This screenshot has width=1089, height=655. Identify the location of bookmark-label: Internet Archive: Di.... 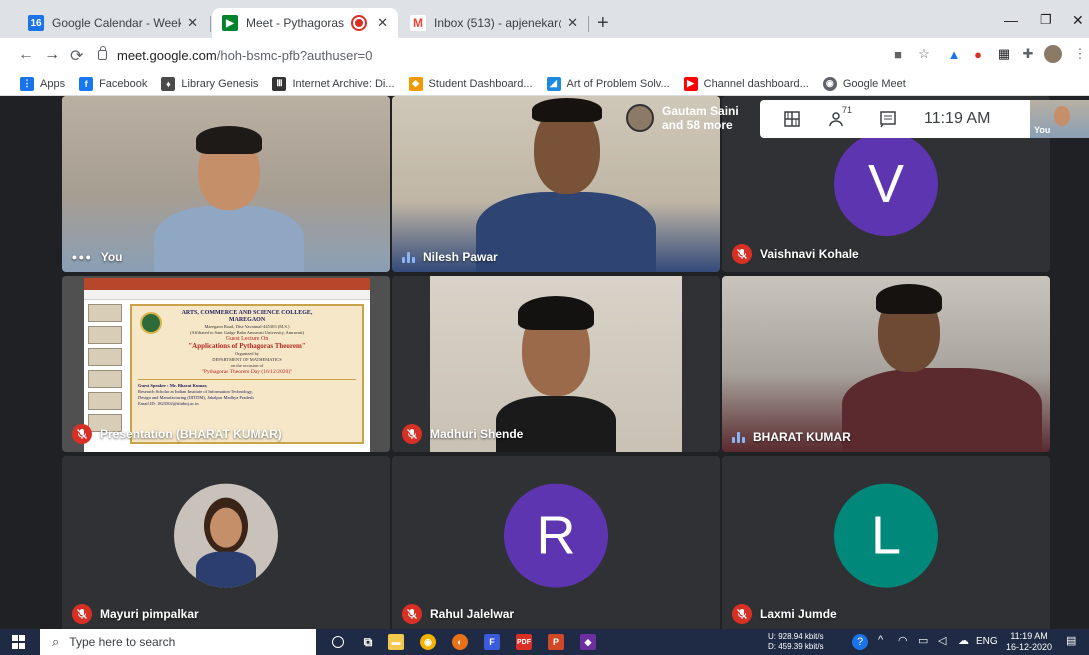
(343, 83).